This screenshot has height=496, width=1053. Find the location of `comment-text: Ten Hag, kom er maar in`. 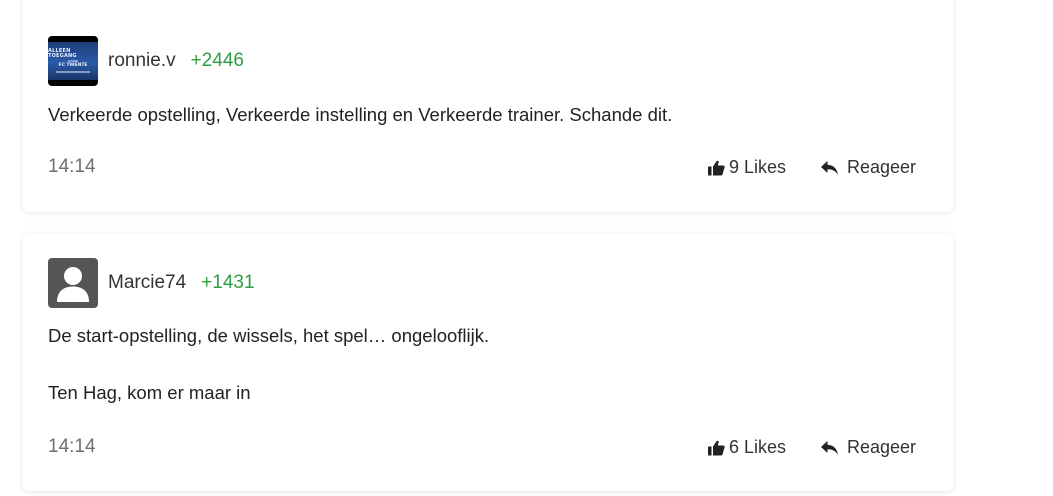

comment-text: Ten Hag, kom er maar in is located at coordinates (149, 392).